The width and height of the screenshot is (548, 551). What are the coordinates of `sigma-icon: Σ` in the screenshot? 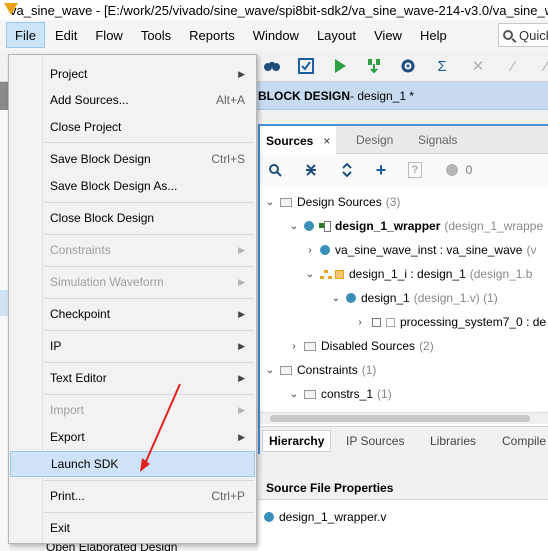 It's located at (442, 66).